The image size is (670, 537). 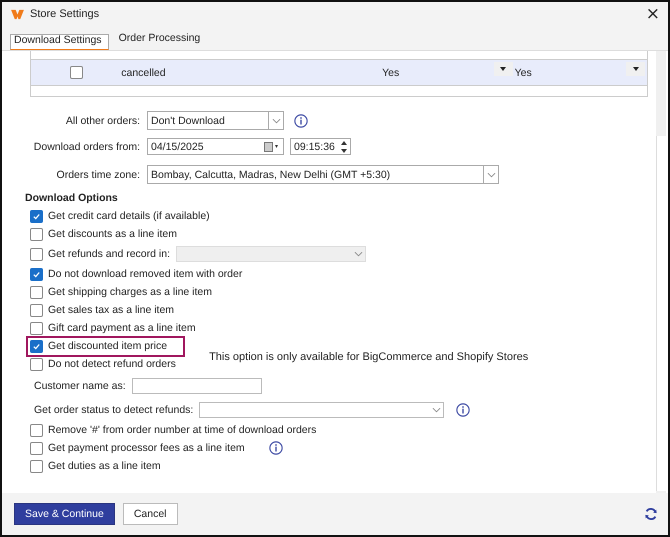 I want to click on close-button: ×, so click(x=653, y=14).